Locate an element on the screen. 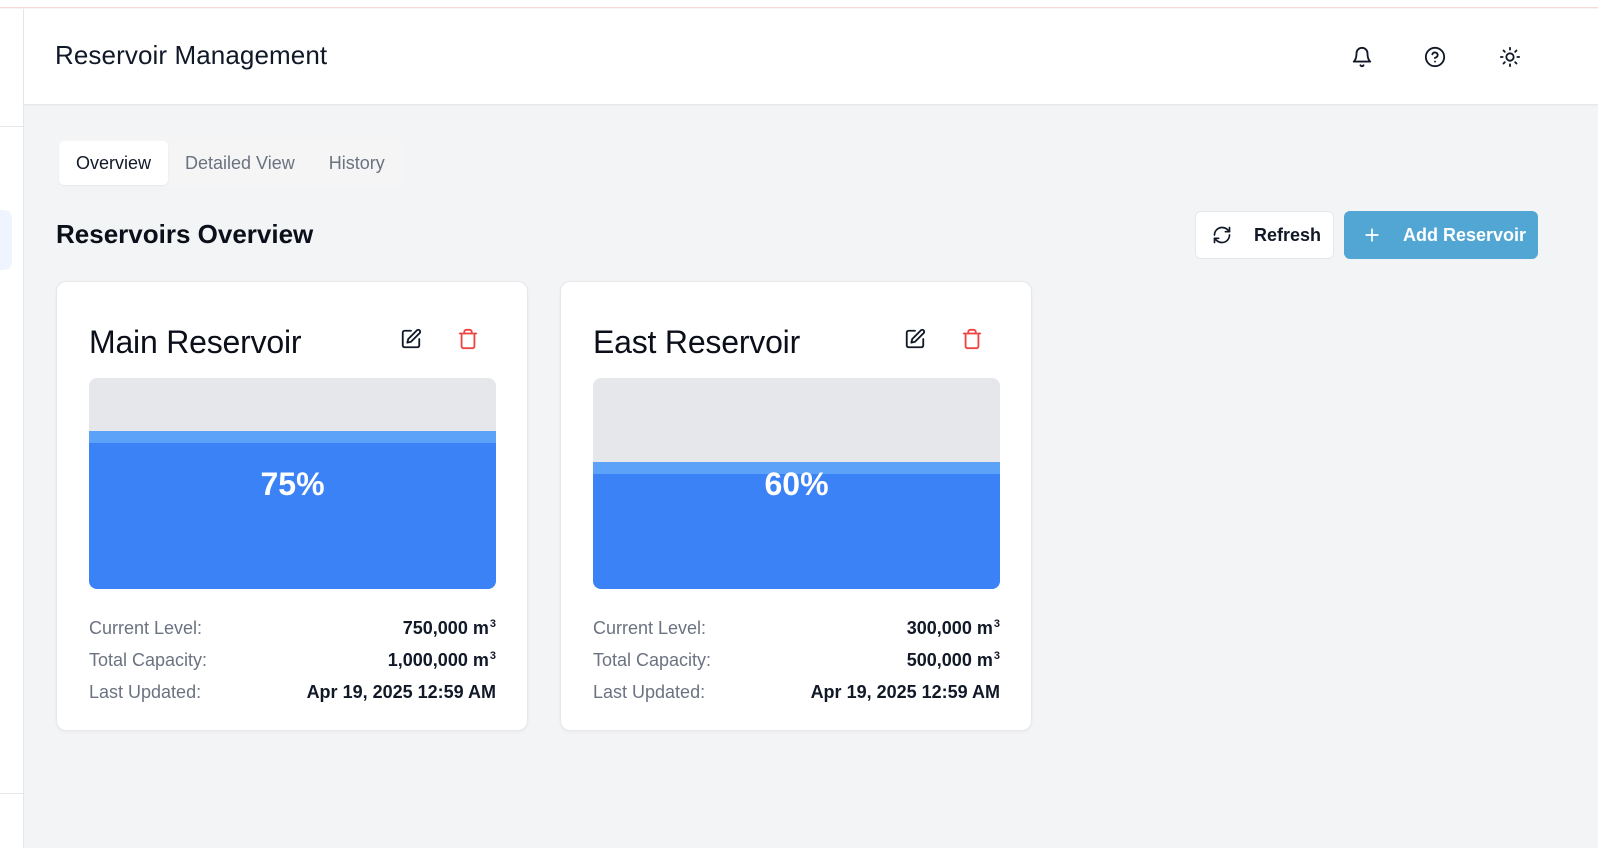 The height and width of the screenshot is (848, 1598). stat-value: 1,000,000 m3 is located at coordinates (441, 659).